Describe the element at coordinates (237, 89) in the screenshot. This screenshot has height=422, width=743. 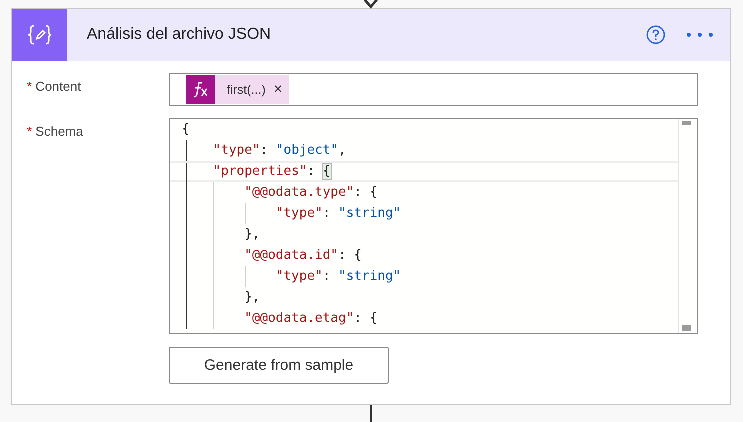
I see `expression-token: first(...) ×` at that location.